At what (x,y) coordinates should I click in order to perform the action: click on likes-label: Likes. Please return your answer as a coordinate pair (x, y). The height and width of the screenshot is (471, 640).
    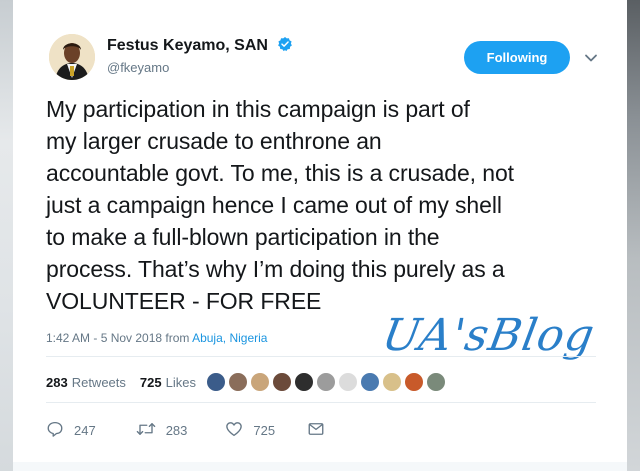
    Looking at the image, I should click on (181, 382).